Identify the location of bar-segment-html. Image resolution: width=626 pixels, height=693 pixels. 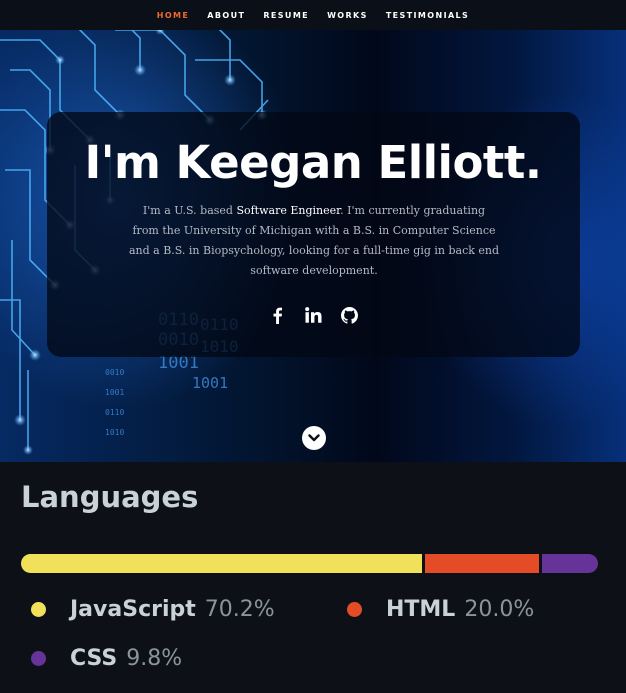
(482, 563).